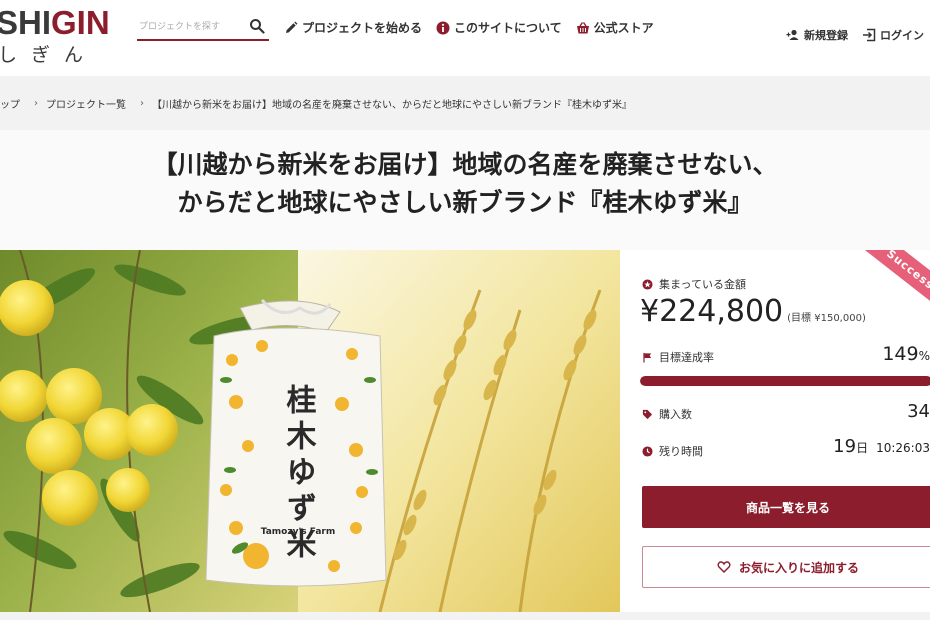  Describe the element at coordinates (675, 414) in the screenshot. I see `buyers-label: 購入数` at that location.